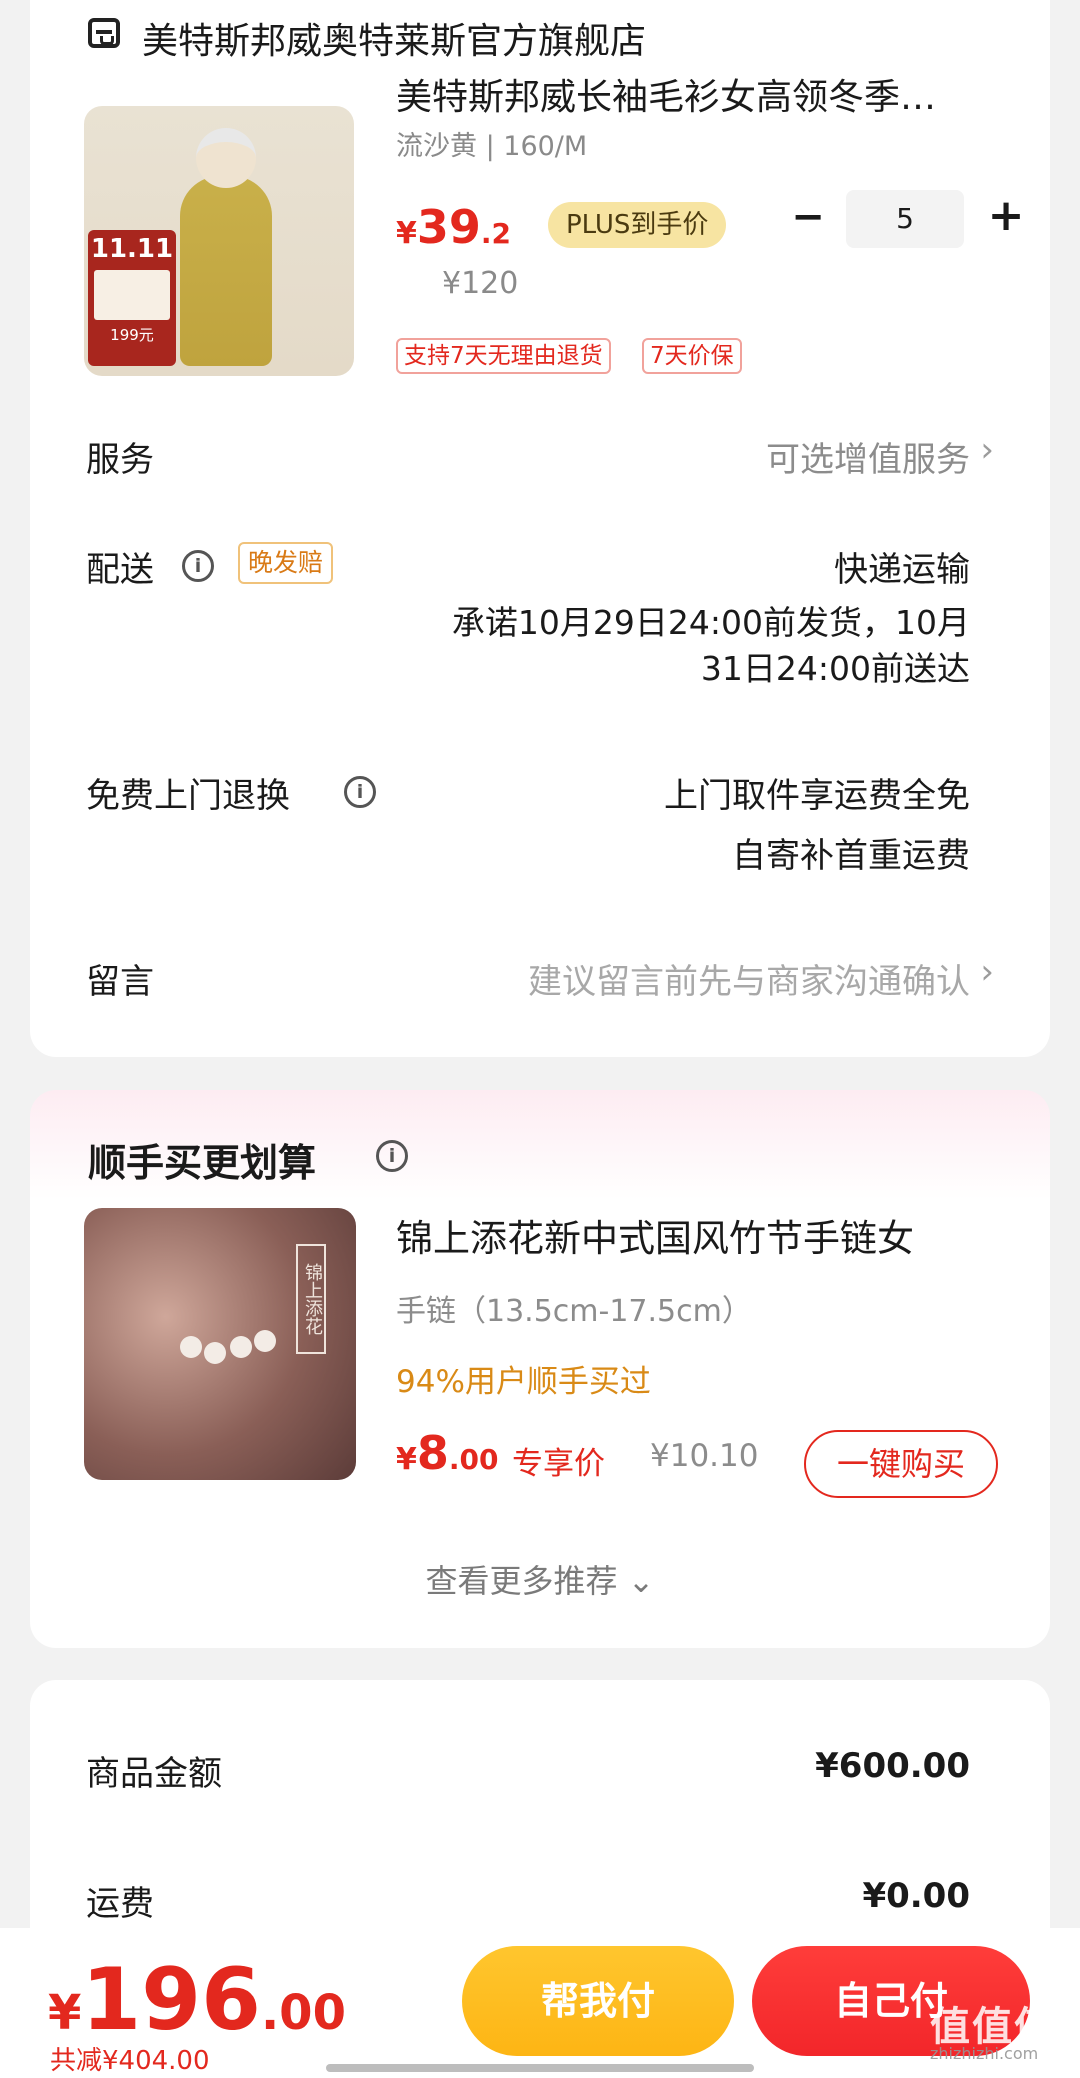 This screenshot has width=1080, height=2078. Describe the element at coordinates (905, 219) in the screenshot. I see `quantity-input: 5` at that location.